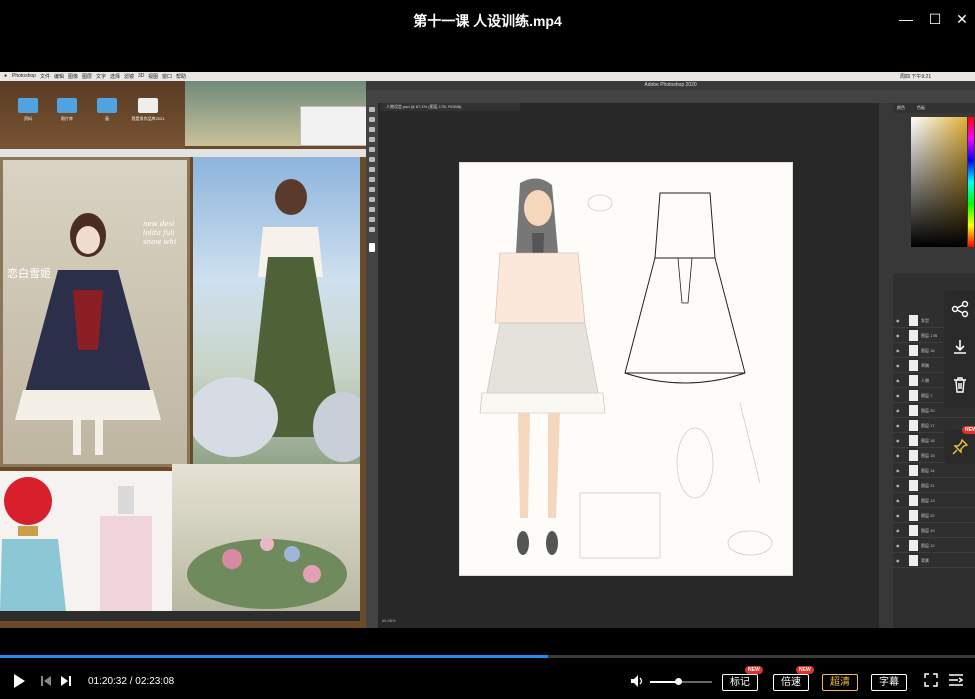 This screenshot has width=975, height=699. Describe the element at coordinates (372, 109) in the screenshot. I see `move-tool-icon` at that location.